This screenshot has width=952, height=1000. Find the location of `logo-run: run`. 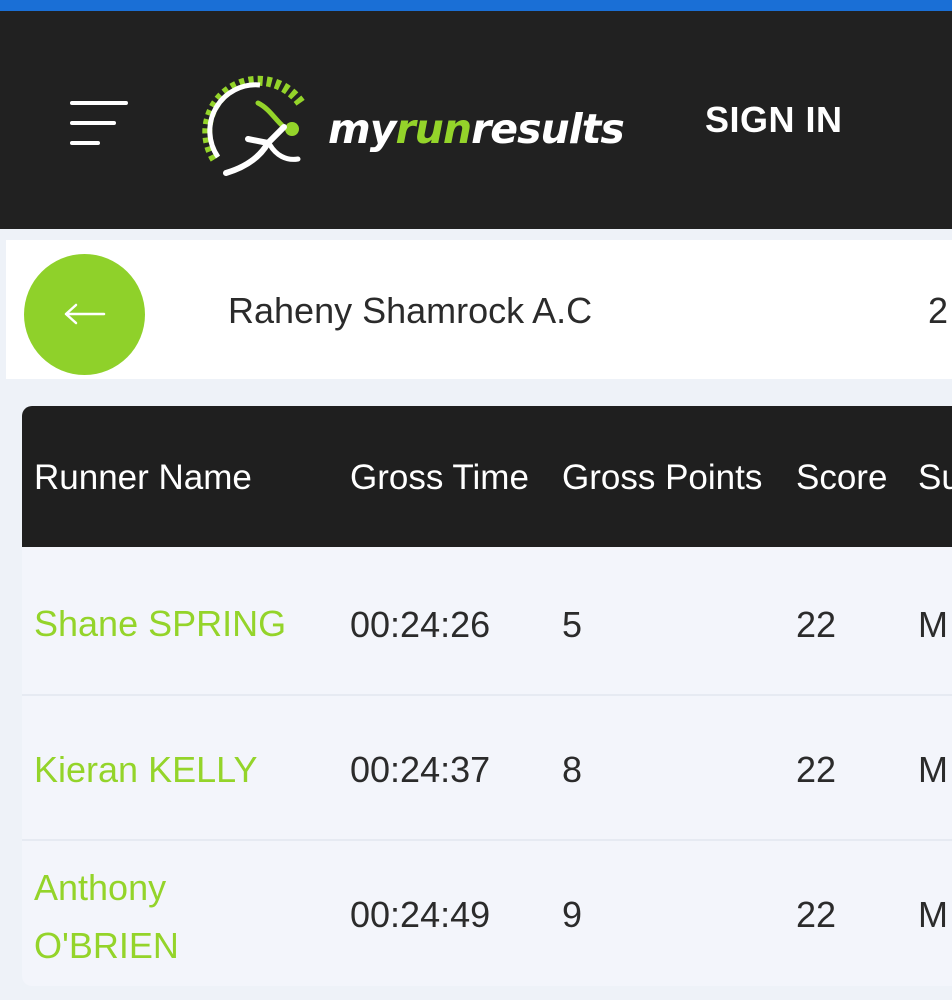

logo-run: run is located at coordinates (433, 129).